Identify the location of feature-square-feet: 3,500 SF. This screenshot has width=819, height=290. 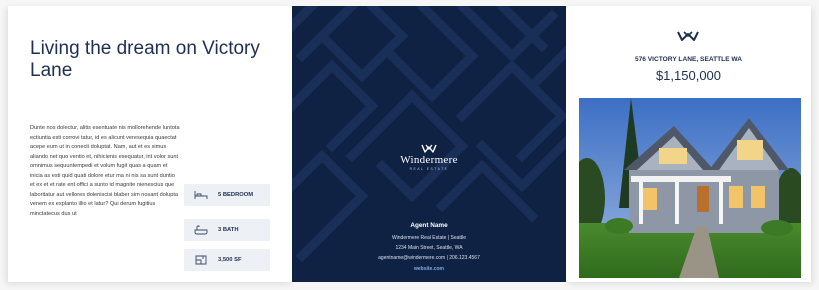
(227, 260).